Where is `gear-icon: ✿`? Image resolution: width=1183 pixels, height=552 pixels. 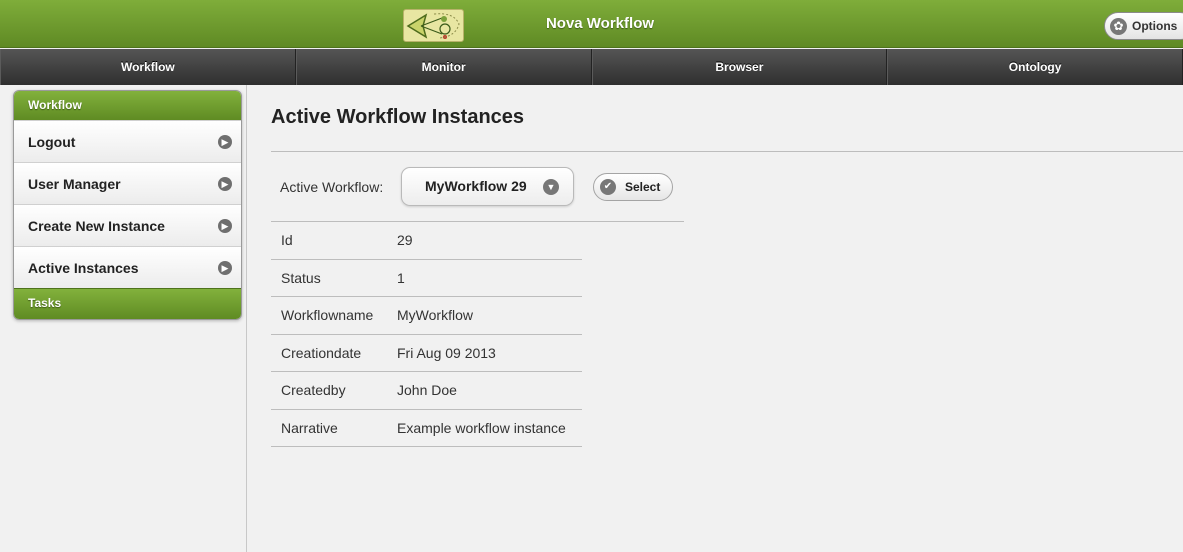 gear-icon: ✿ is located at coordinates (1118, 26).